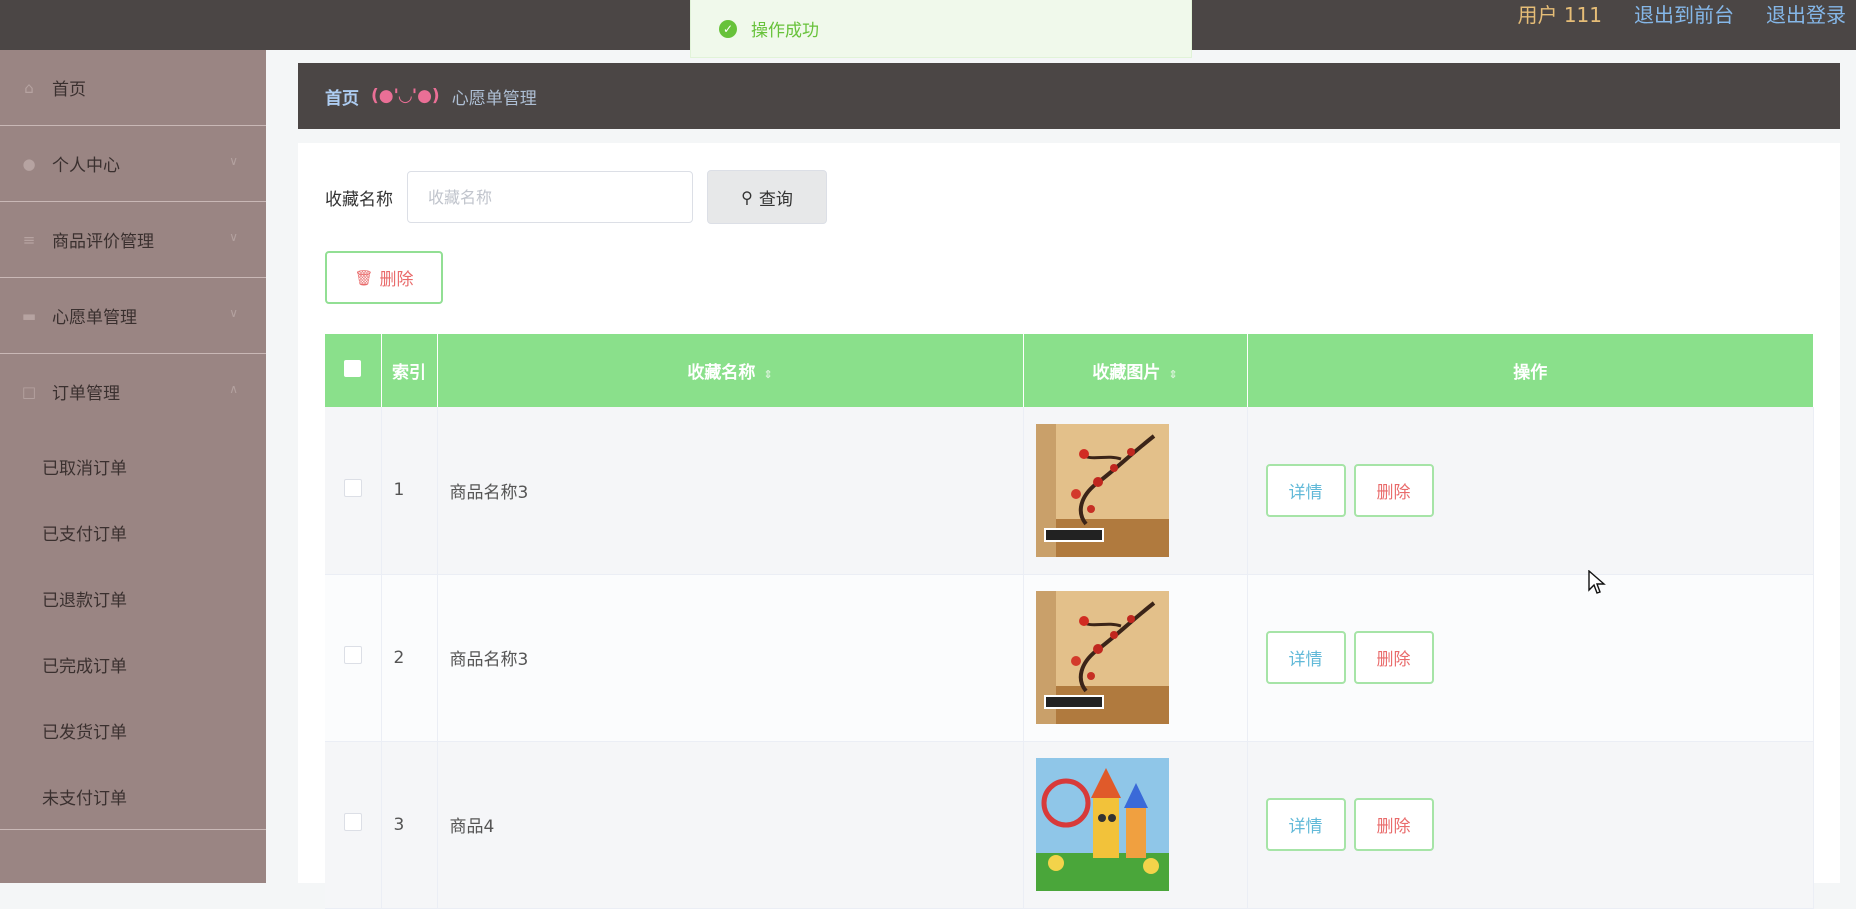 The width and height of the screenshot is (1856, 909). What do you see at coordinates (133, 391) in the screenshot?
I see `sidebar-item-order-management: □ 订单管理 ∧` at bounding box center [133, 391].